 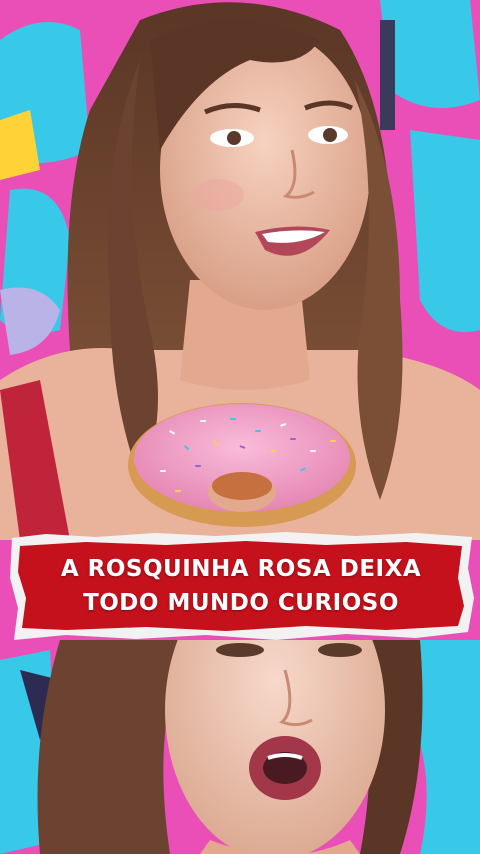 I want to click on left-pupil, so click(x=234, y=138).